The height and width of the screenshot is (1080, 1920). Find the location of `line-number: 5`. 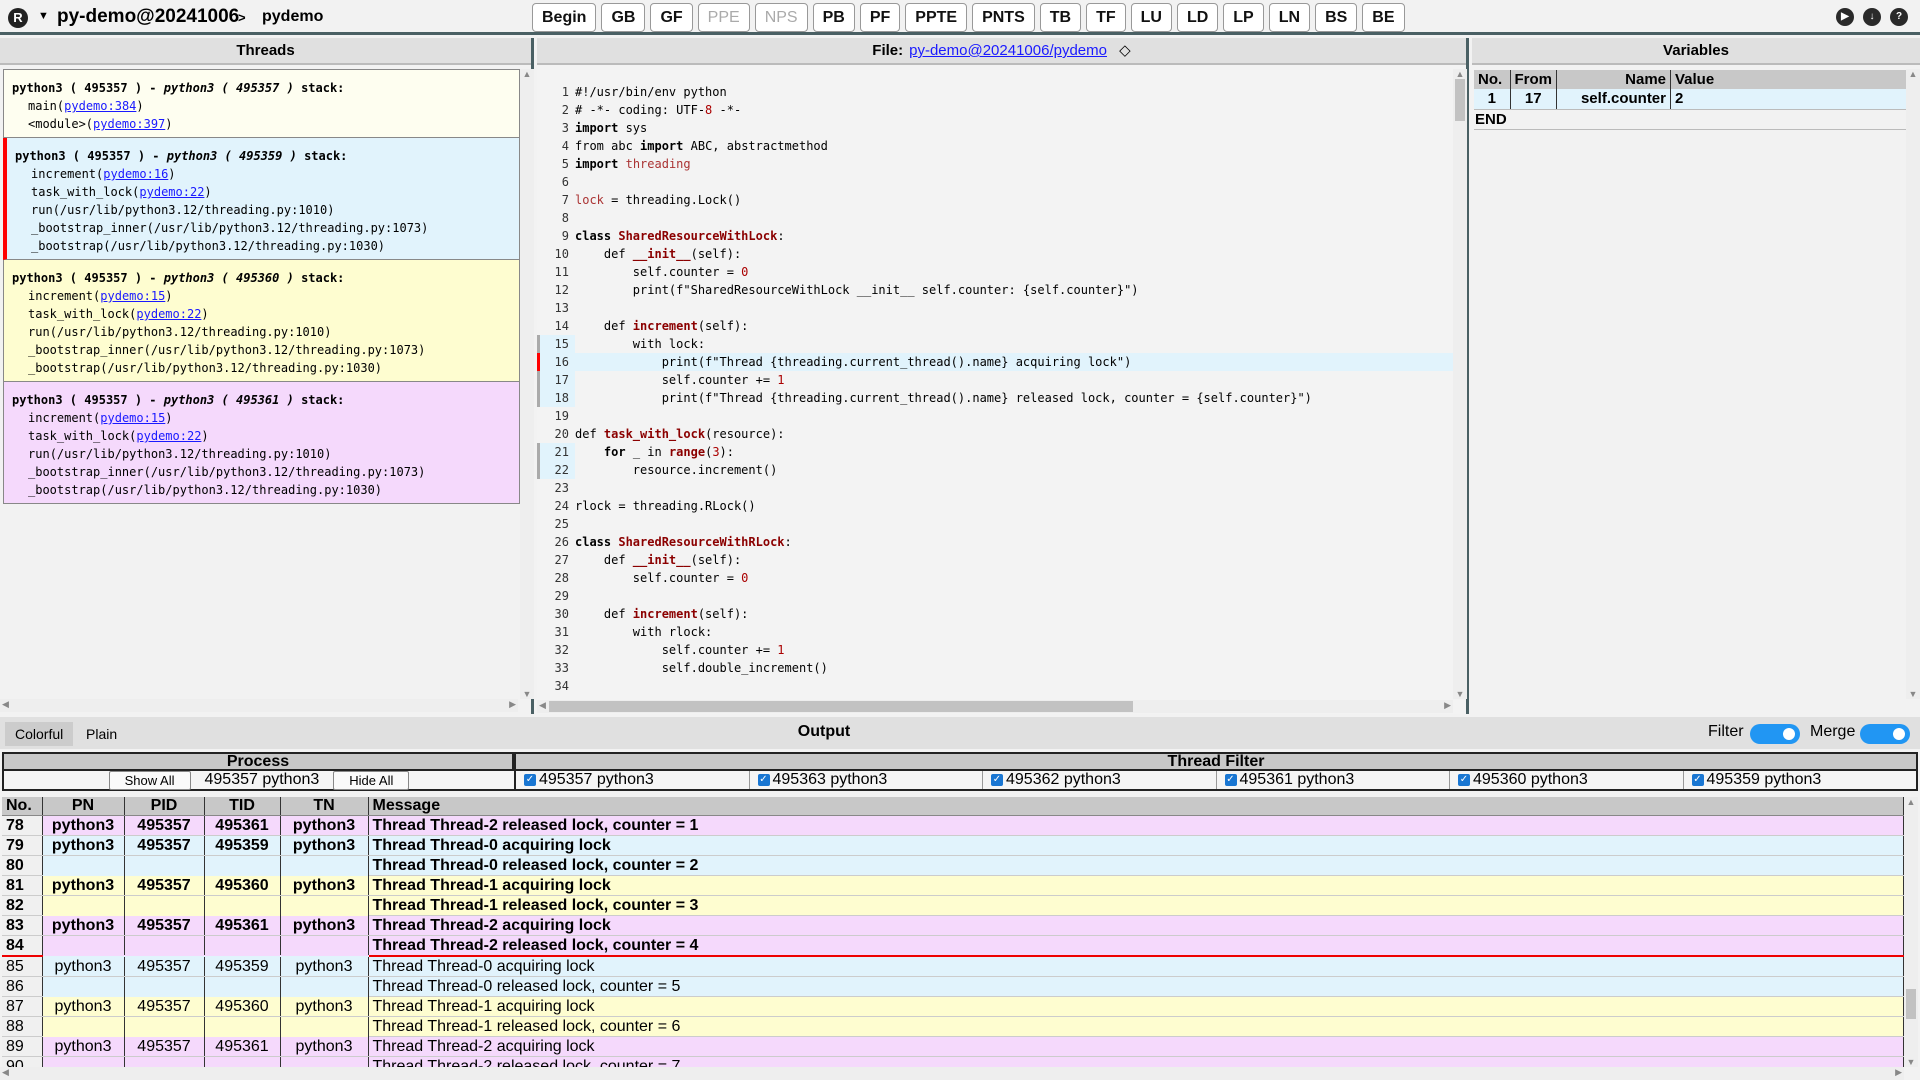

line-number: 5 is located at coordinates (556, 164).